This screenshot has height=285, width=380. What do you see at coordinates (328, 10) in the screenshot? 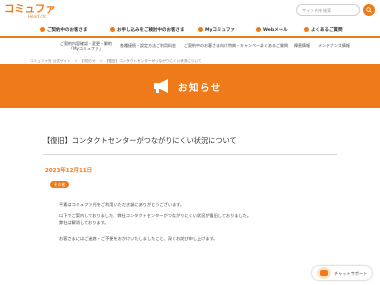
I see `search-input` at bounding box center [328, 10].